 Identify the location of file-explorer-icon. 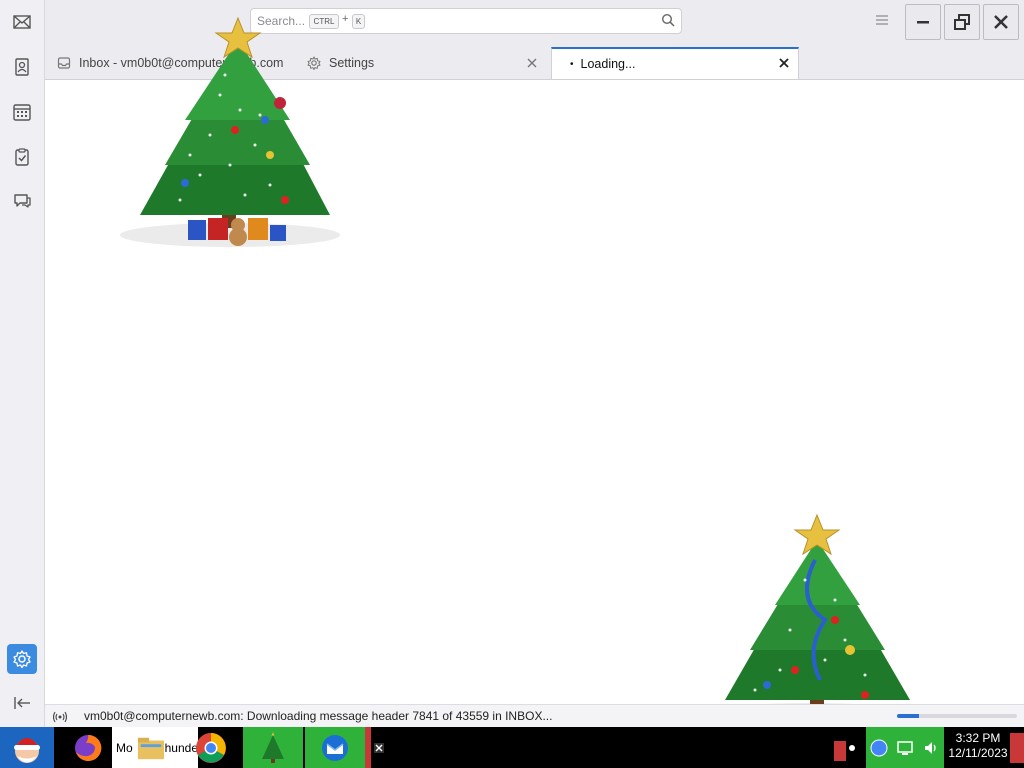
(150, 748).